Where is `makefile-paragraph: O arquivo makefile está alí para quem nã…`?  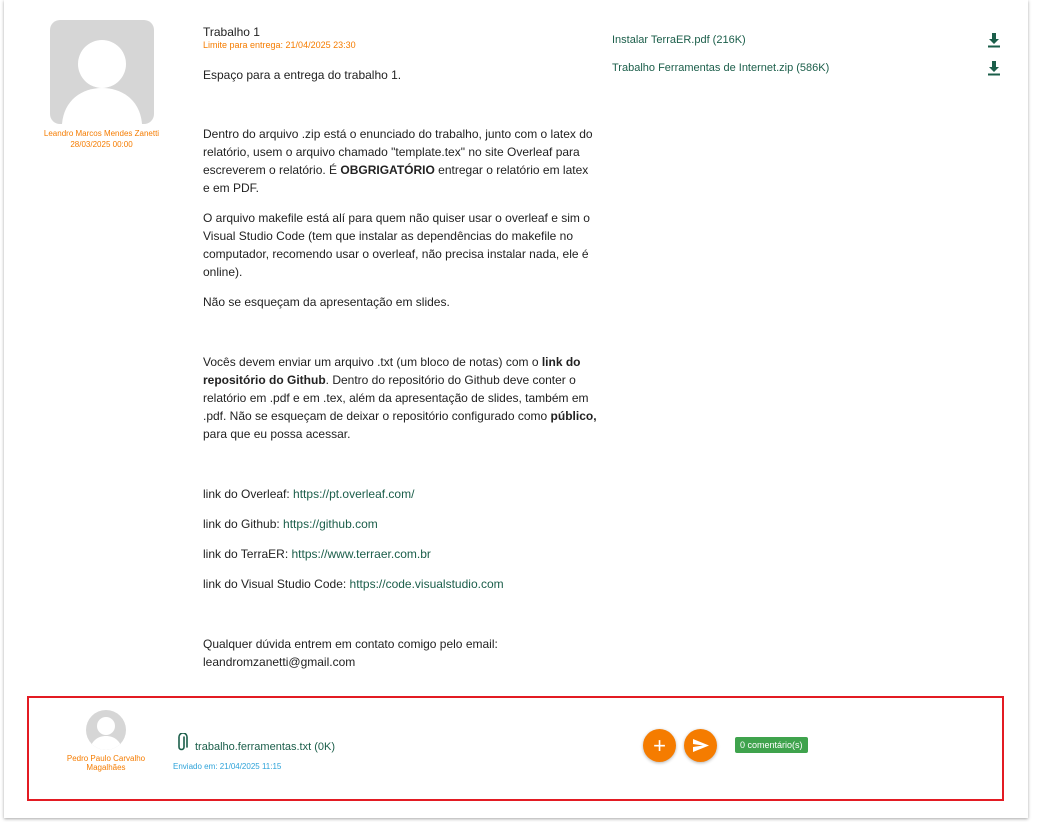
makefile-paragraph: O arquivo makefile está alí para quem nã… is located at coordinates (396, 245).